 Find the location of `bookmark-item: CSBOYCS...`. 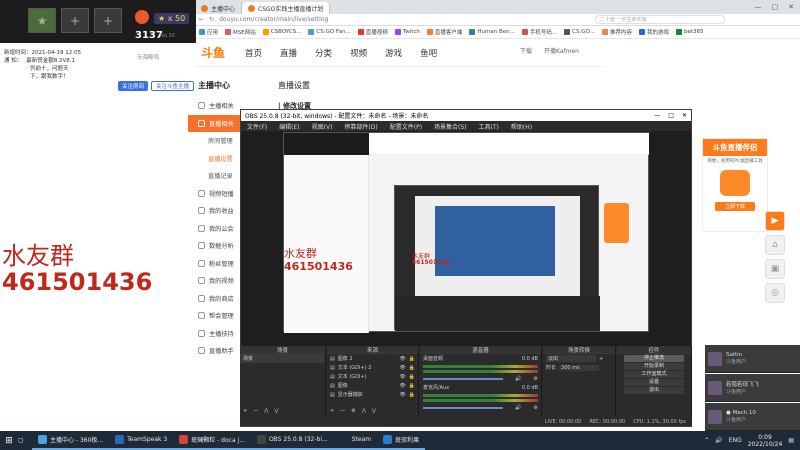

bookmark-item: CSBOYCS... is located at coordinates (281, 32).